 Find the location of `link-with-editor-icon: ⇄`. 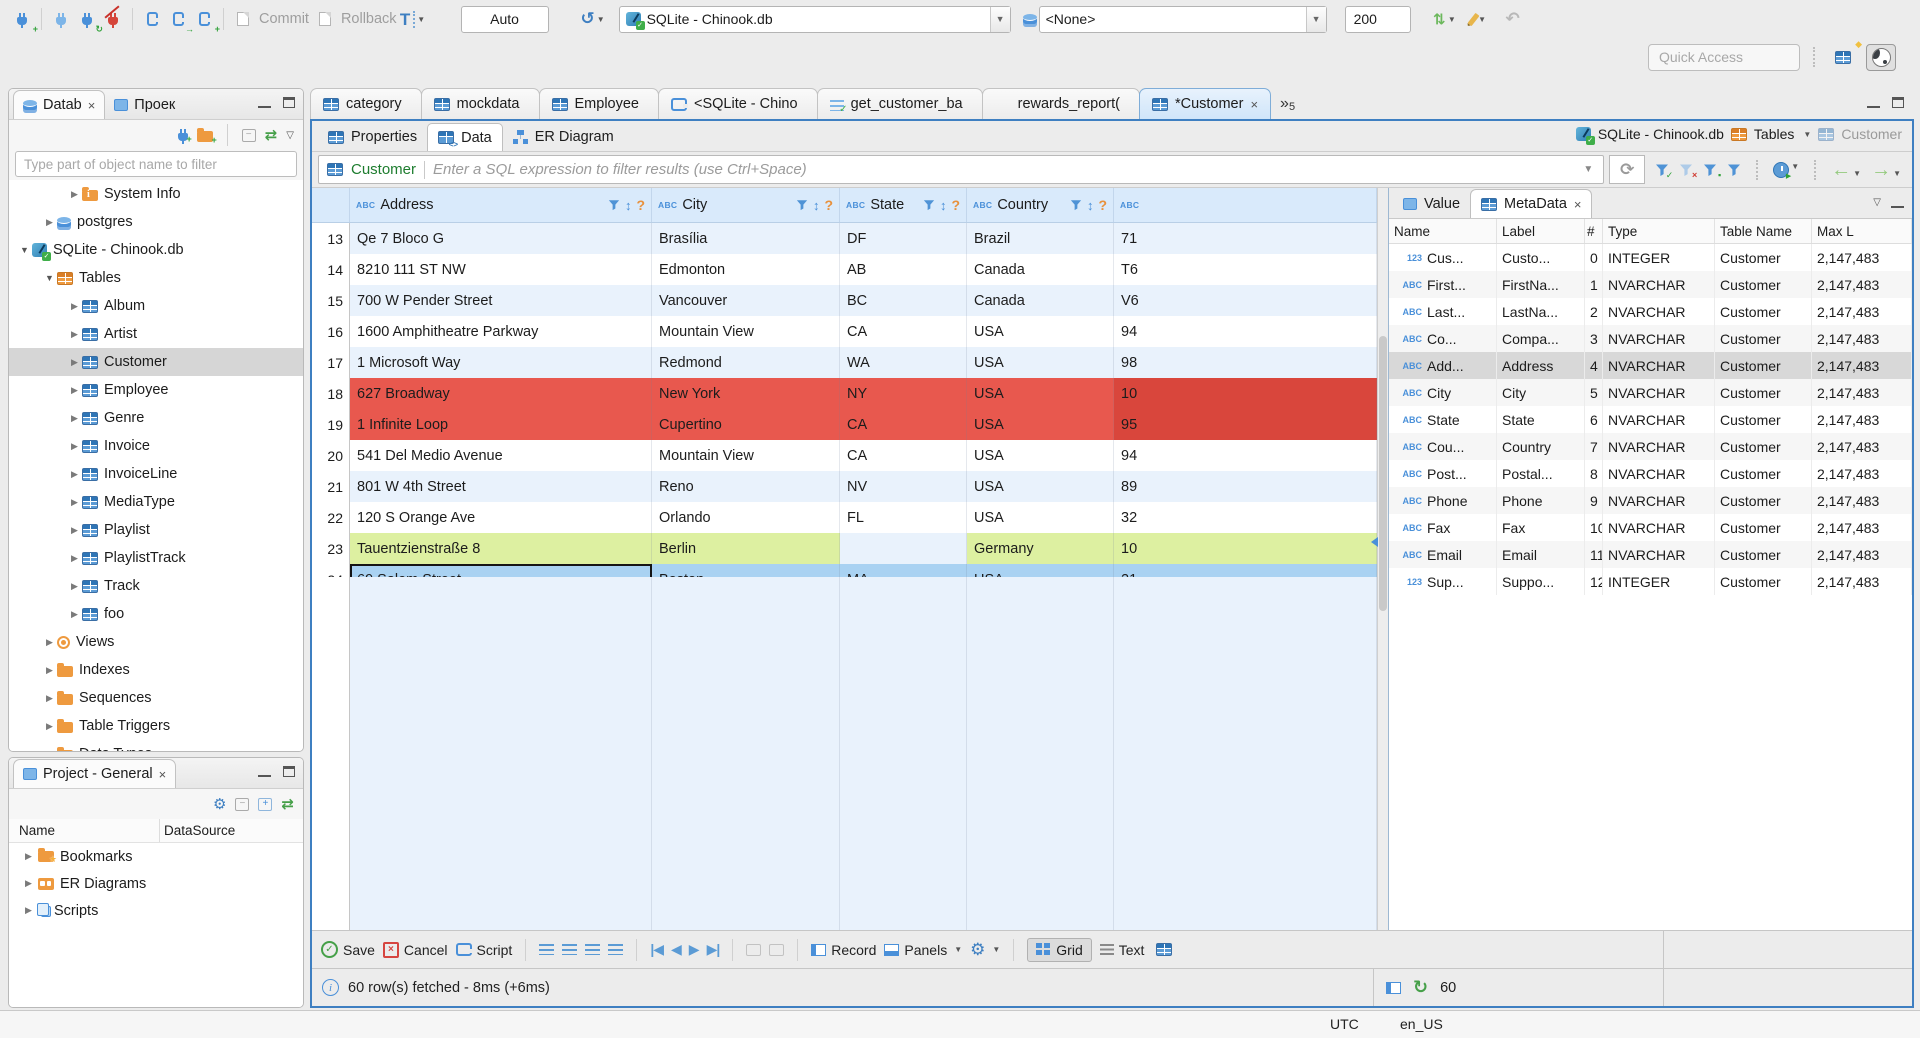

link-with-editor-icon: ⇄ is located at coordinates (271, 135).